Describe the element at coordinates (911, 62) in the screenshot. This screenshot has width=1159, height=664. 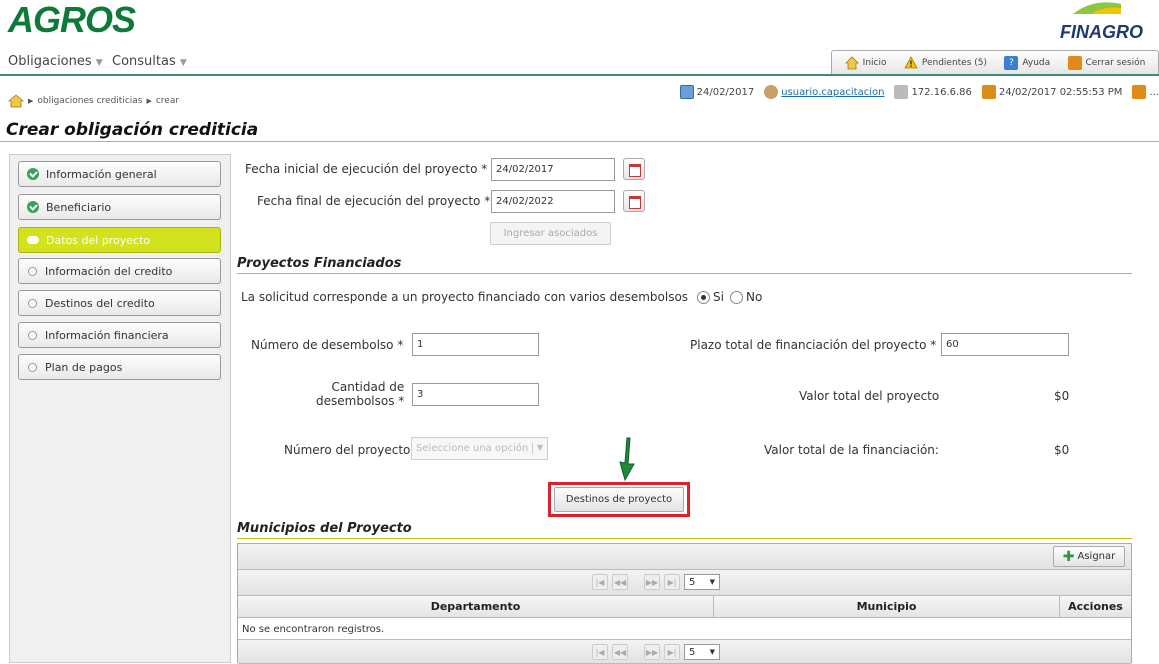
I see `warning-icon` at that location.